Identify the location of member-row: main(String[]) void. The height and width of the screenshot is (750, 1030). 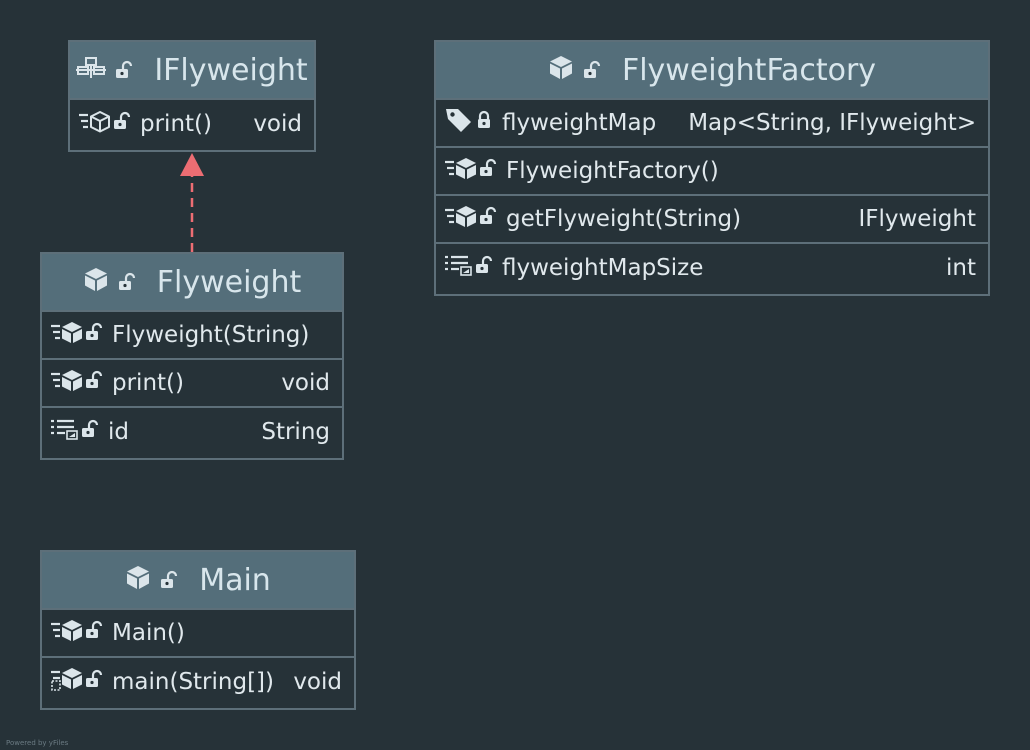
(198, 682).